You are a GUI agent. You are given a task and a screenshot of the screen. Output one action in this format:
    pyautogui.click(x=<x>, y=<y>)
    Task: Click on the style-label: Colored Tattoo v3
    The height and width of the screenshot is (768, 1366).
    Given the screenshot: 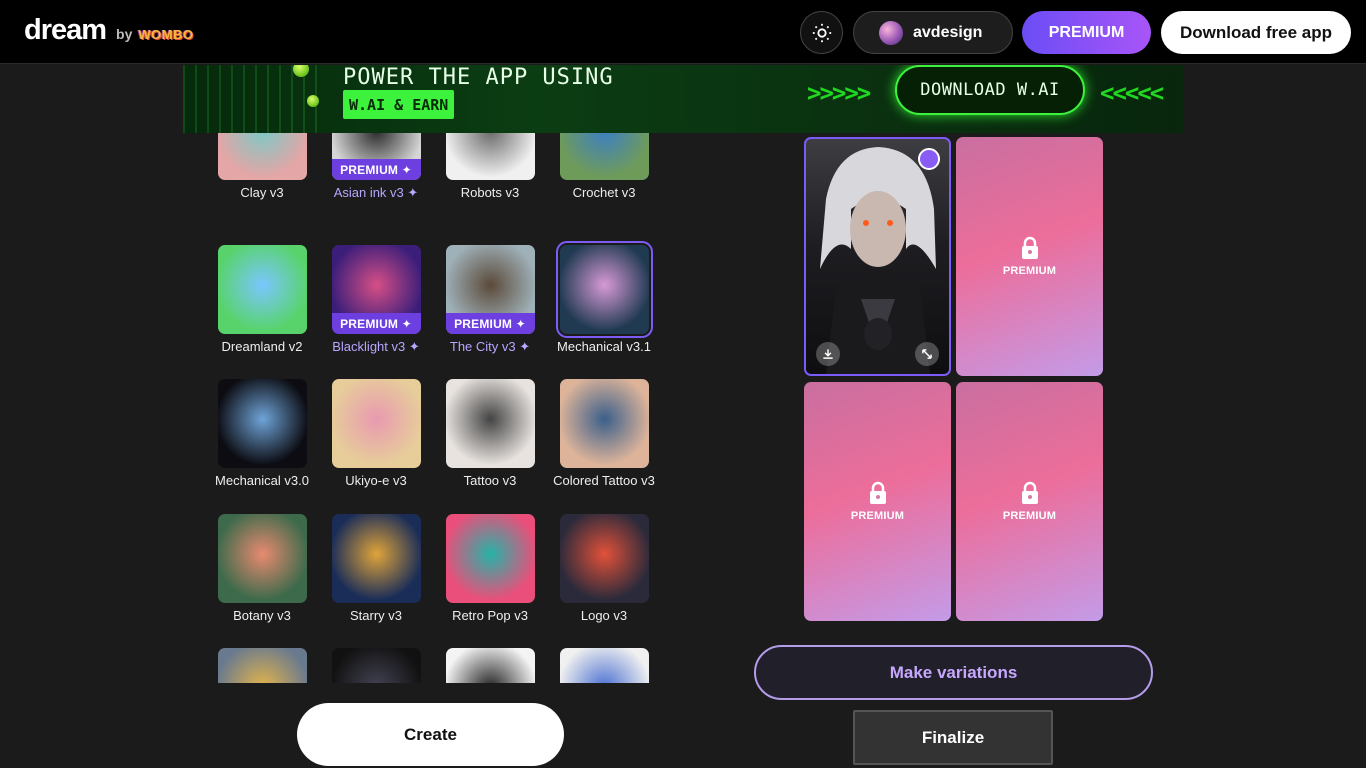 What is the action you would take?
    pyautogui.click(x=604, y=480)
    